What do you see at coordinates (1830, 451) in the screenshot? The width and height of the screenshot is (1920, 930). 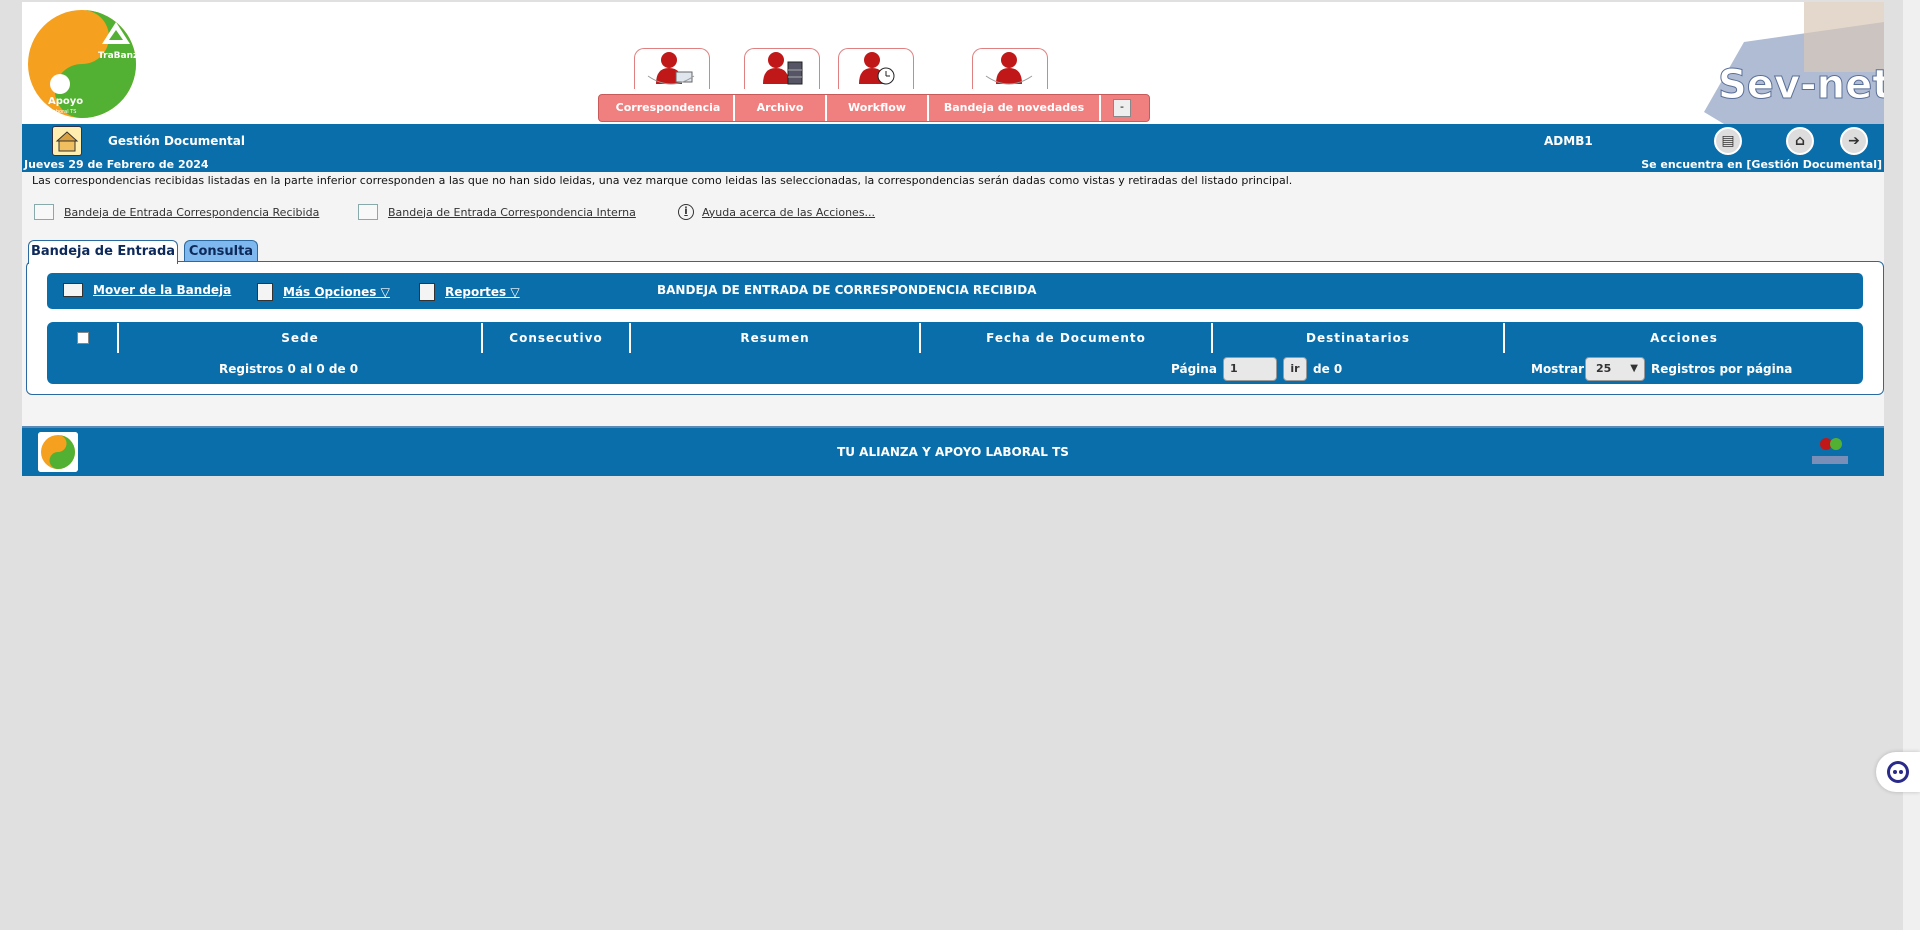 I see `footer-sevnet-icon` at bounding box center [1830, 451].